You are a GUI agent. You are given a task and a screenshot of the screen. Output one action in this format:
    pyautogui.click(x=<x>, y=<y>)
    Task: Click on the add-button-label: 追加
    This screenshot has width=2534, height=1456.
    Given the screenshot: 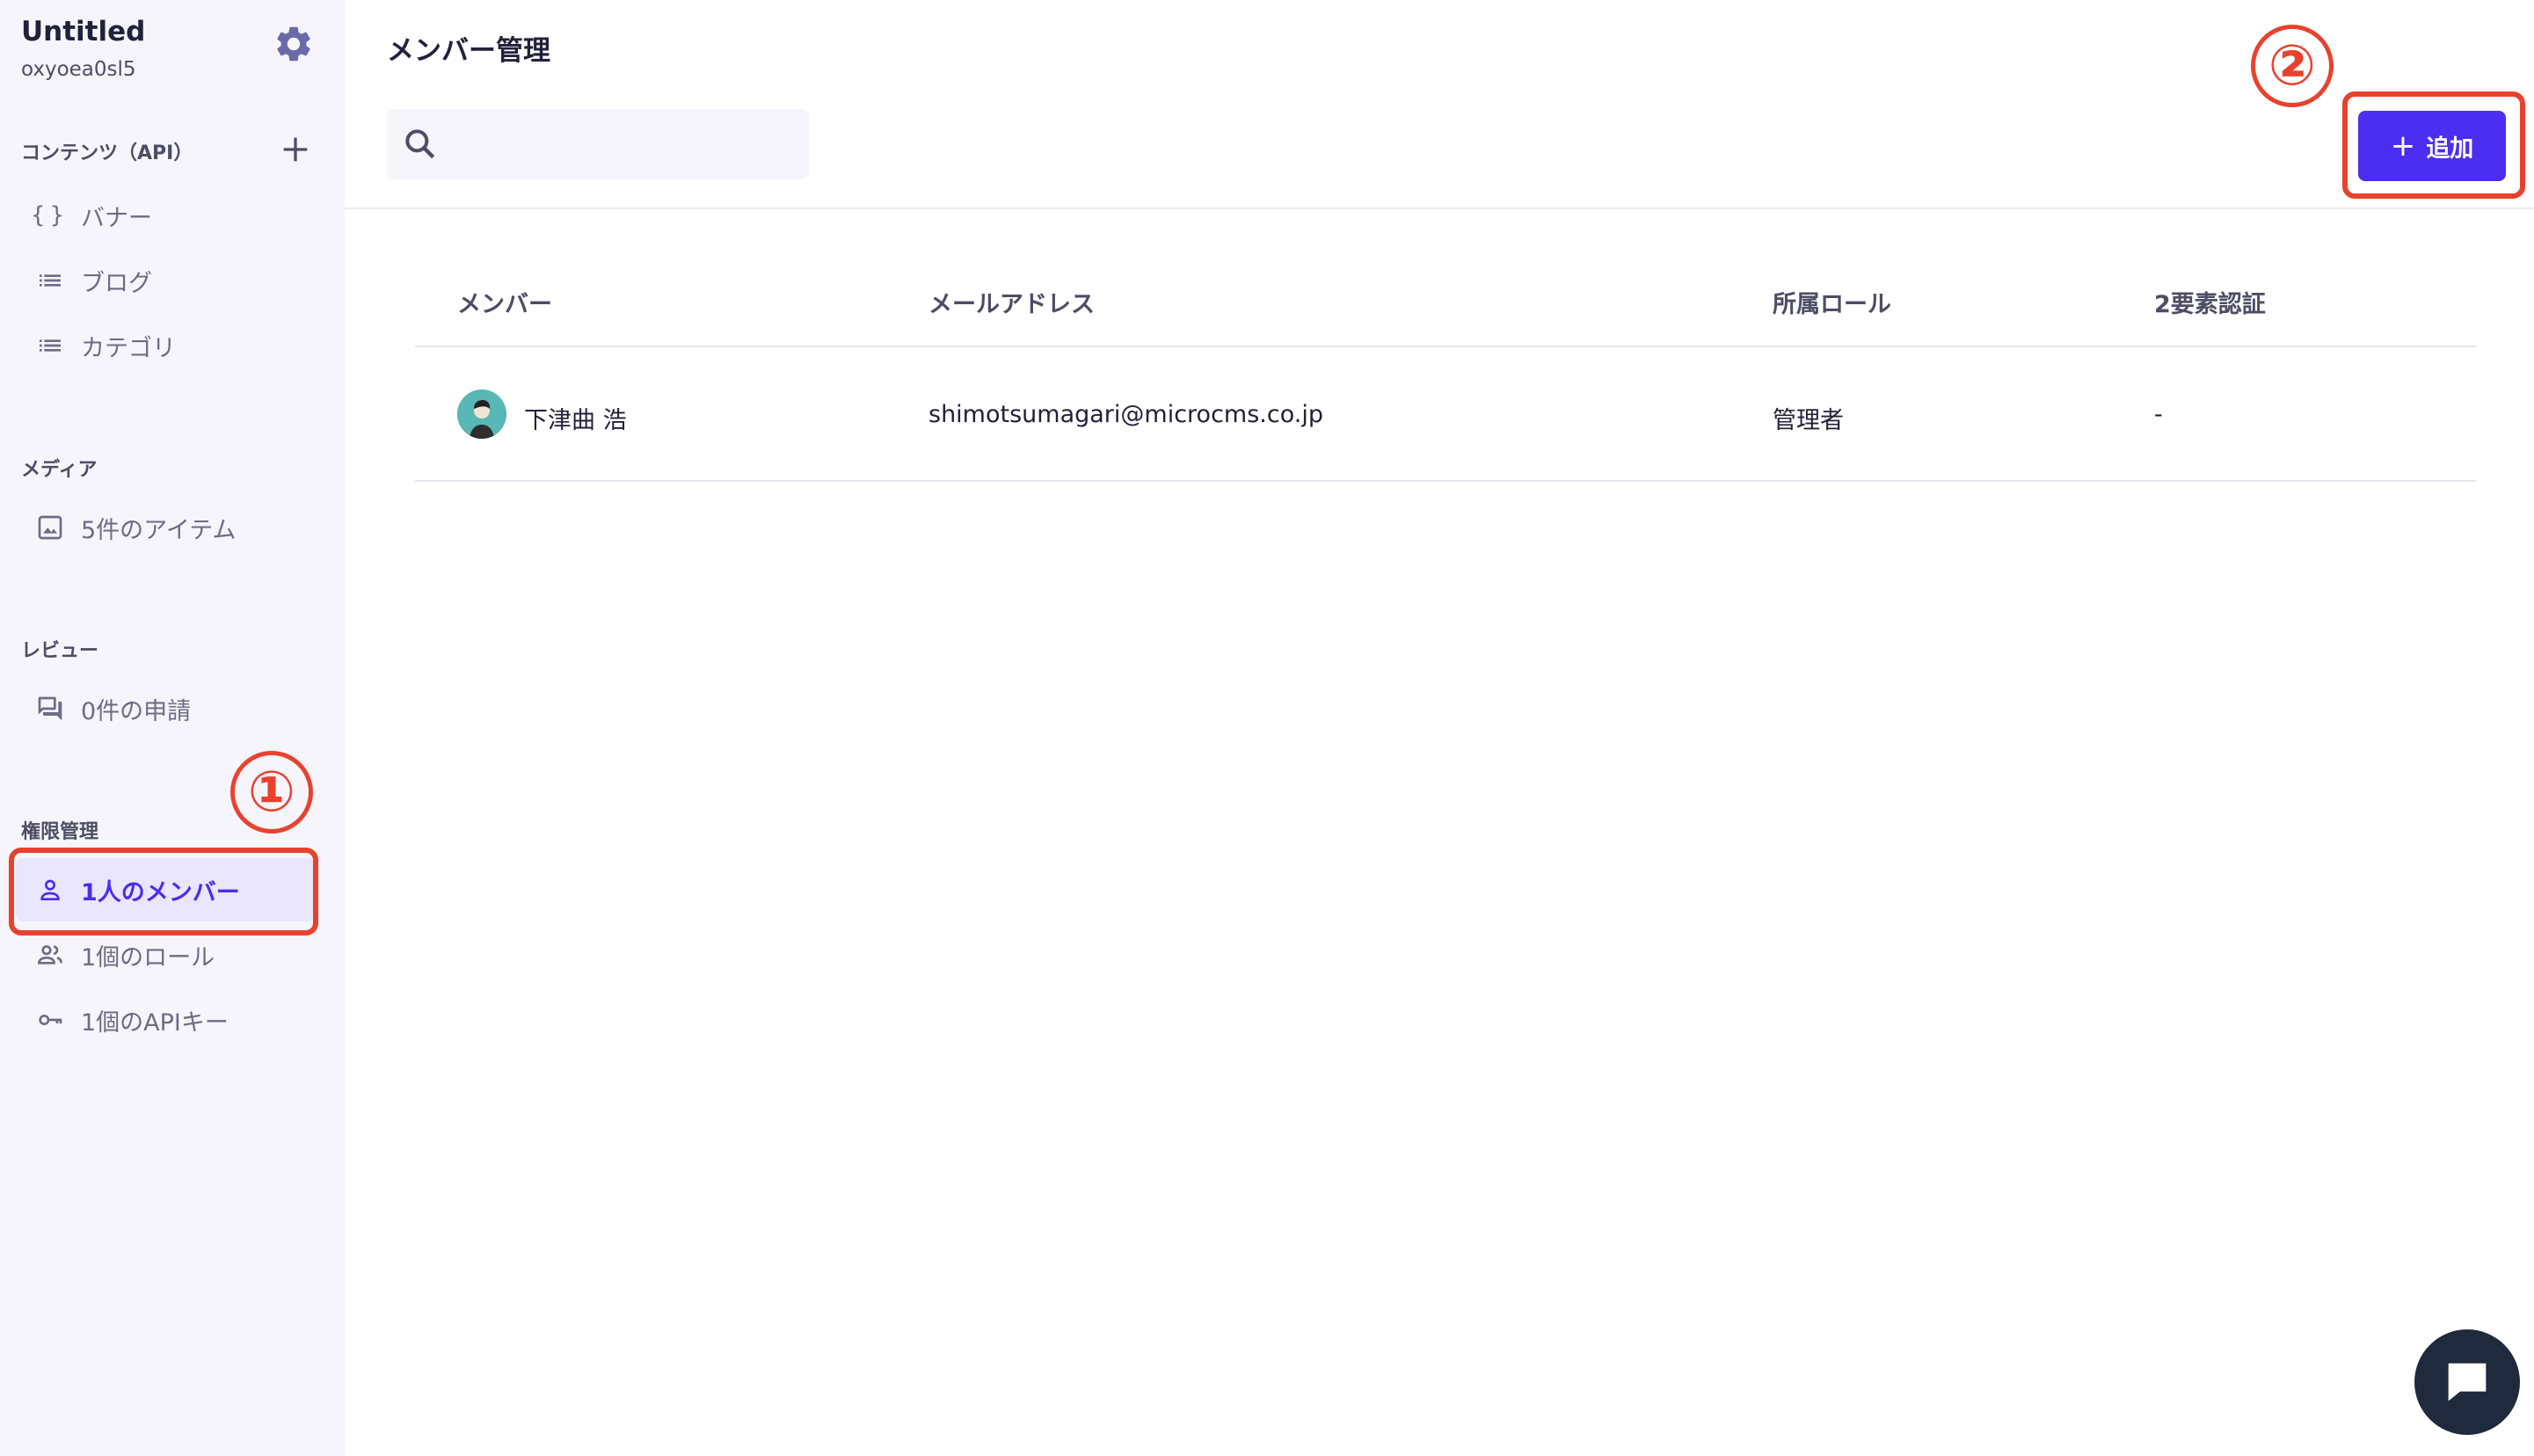 What is the action you would take?
    pyautogui.click(x=2450, y=149)
    